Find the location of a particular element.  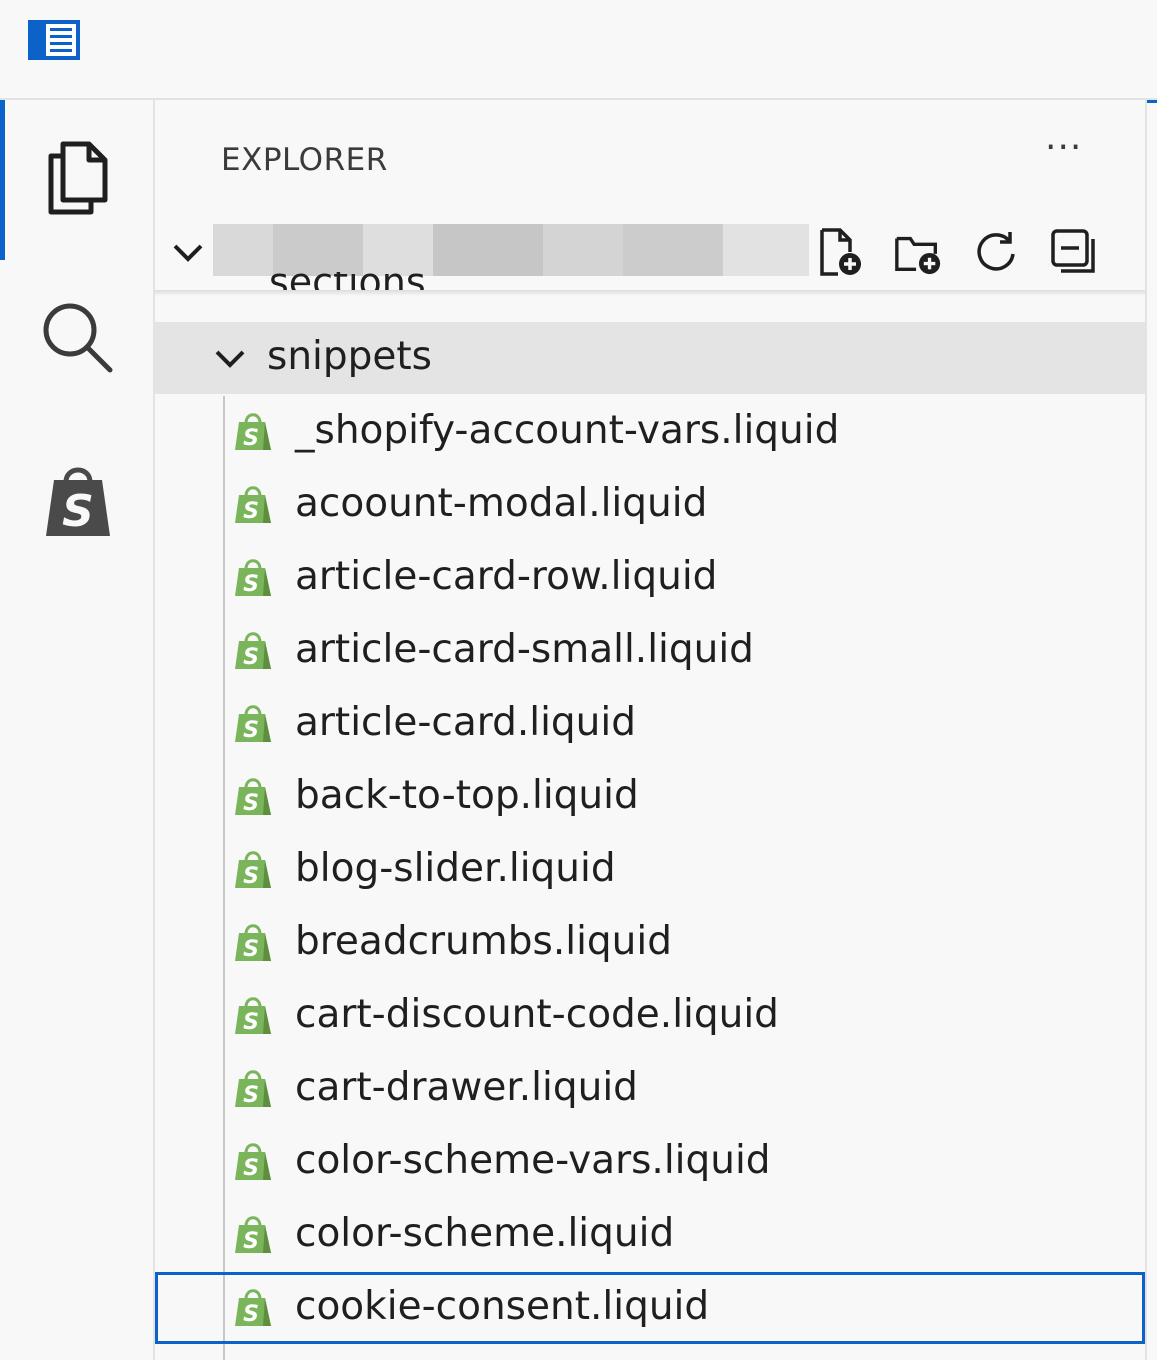

file-name: acoount-modal.liquid is located at coordinates (501, 503).